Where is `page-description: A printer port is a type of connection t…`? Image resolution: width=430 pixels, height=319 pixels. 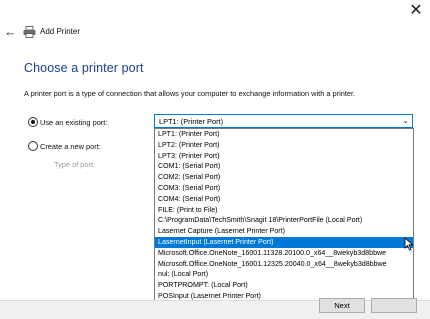 page-description: A printer port is a type of connection t… is located at coordinates (190, 93).